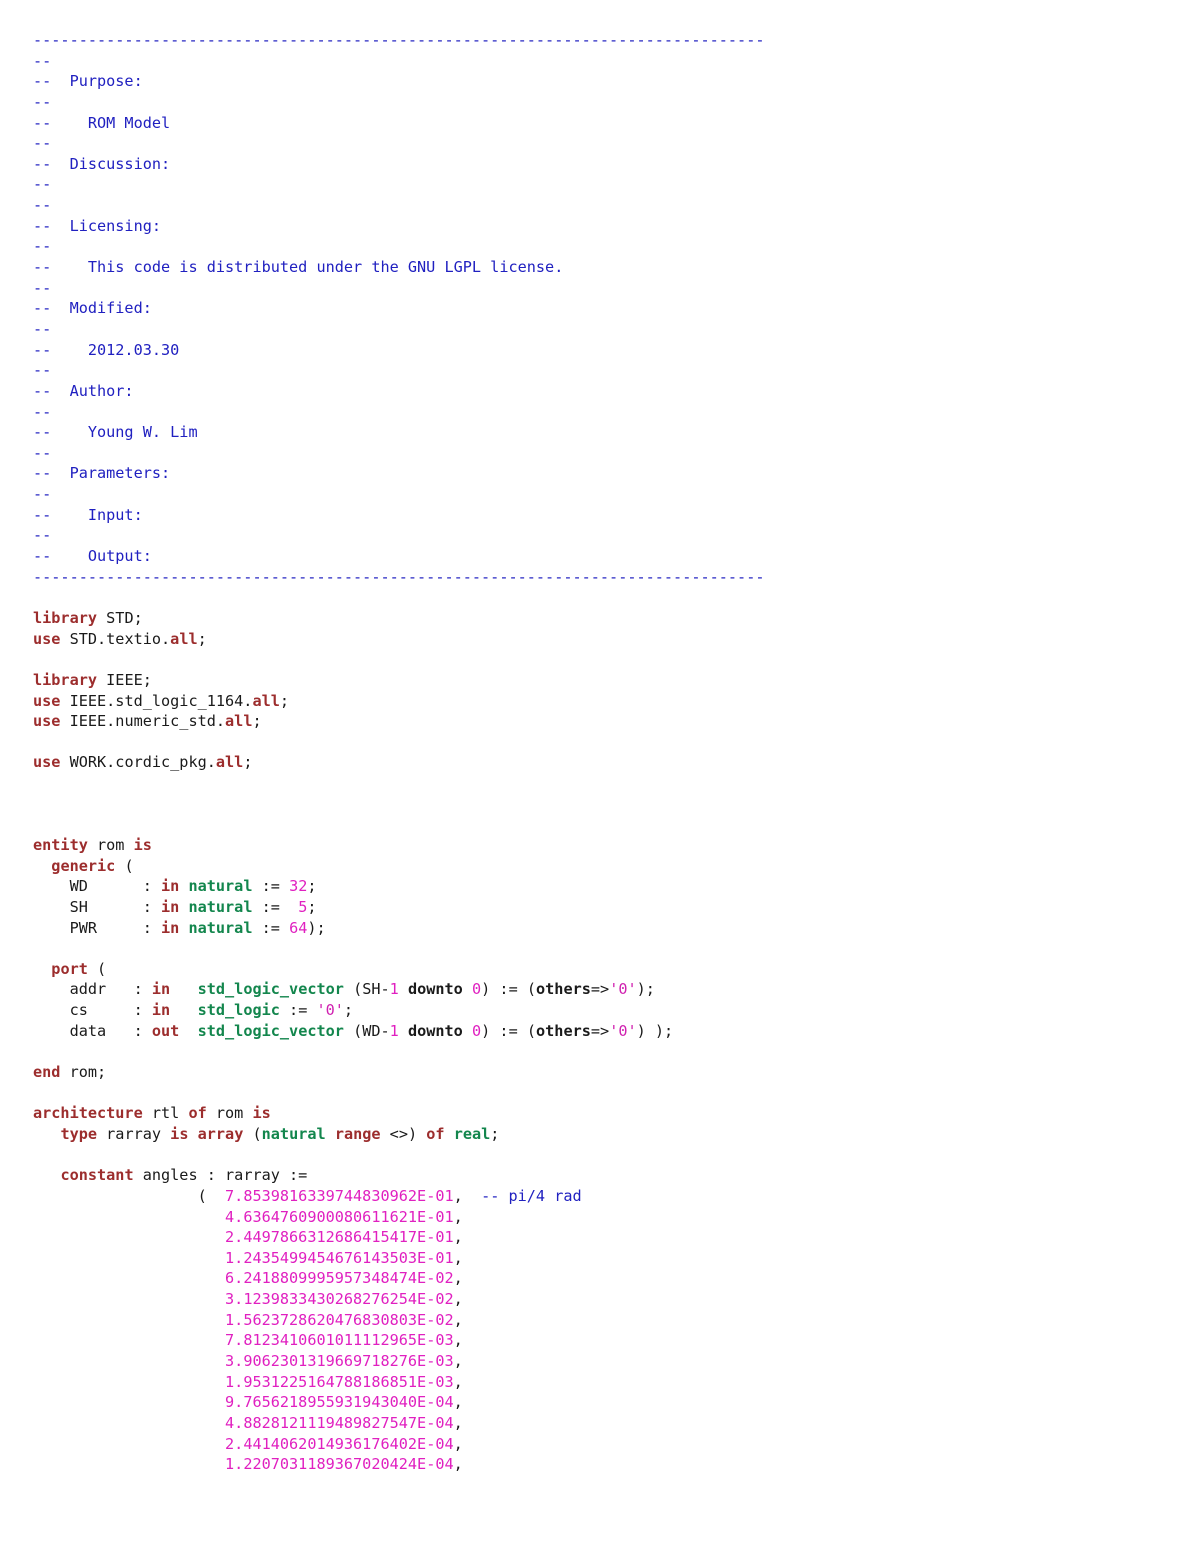 This screenshot has width=1200, height=1553. What do you see at coordinates (120, 617) in the screenshot?
I see `token-plain: STD;` at bounding box center [120, 617].